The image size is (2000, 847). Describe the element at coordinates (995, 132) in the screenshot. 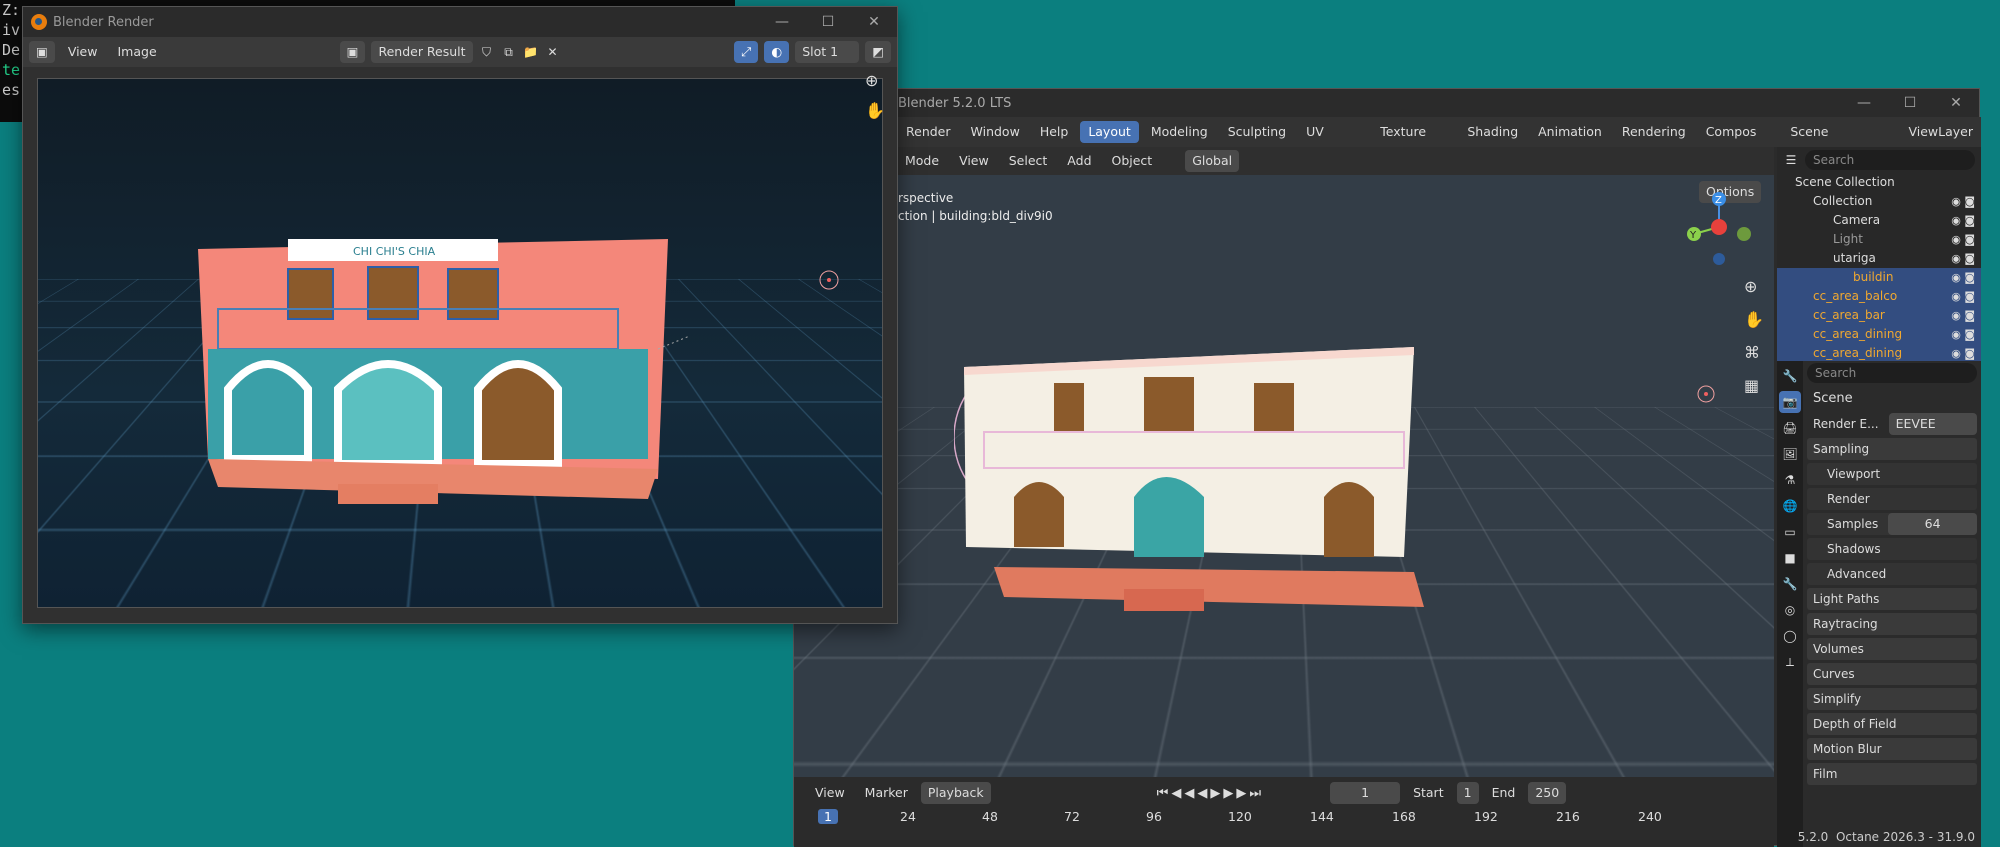

I see `menu-window: Window` at that location.